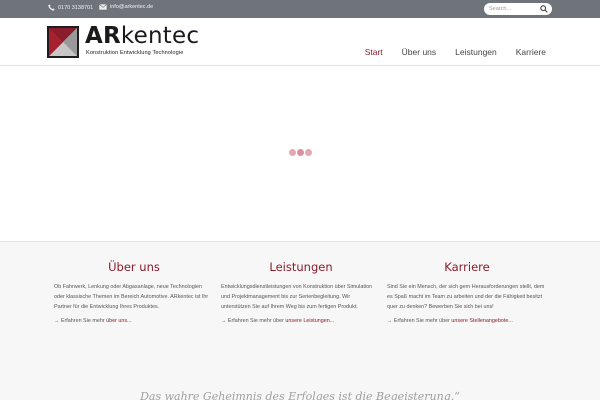 The height and width of the screenshot is (400, 600). What do you see at coordinates (301, 267) in the screenshot?
I see `feature-title: Leistungen` at bounding box center [301, 267].